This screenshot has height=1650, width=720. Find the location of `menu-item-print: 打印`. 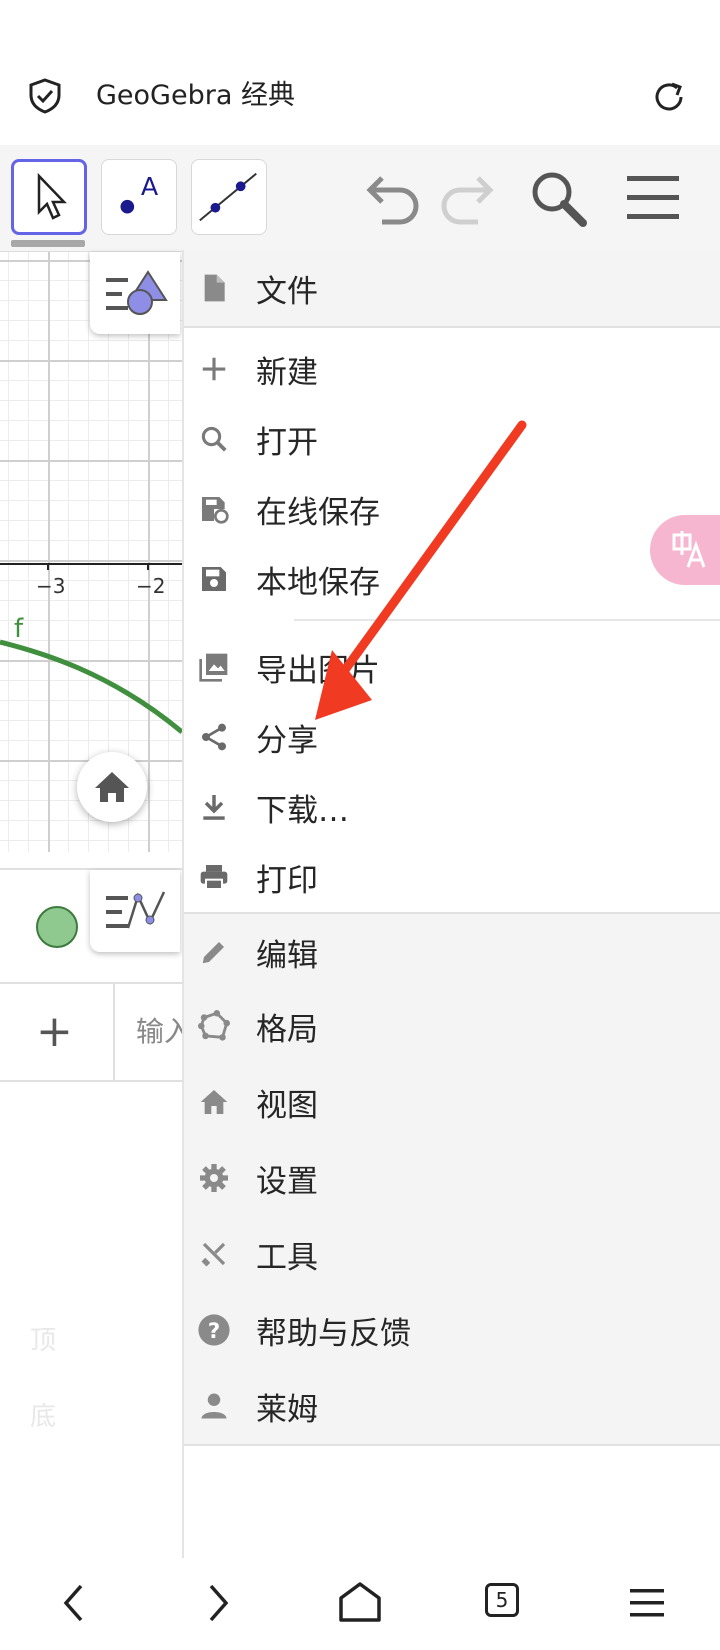

menu-item-print: 打印 is located at coordinates (452, 877).